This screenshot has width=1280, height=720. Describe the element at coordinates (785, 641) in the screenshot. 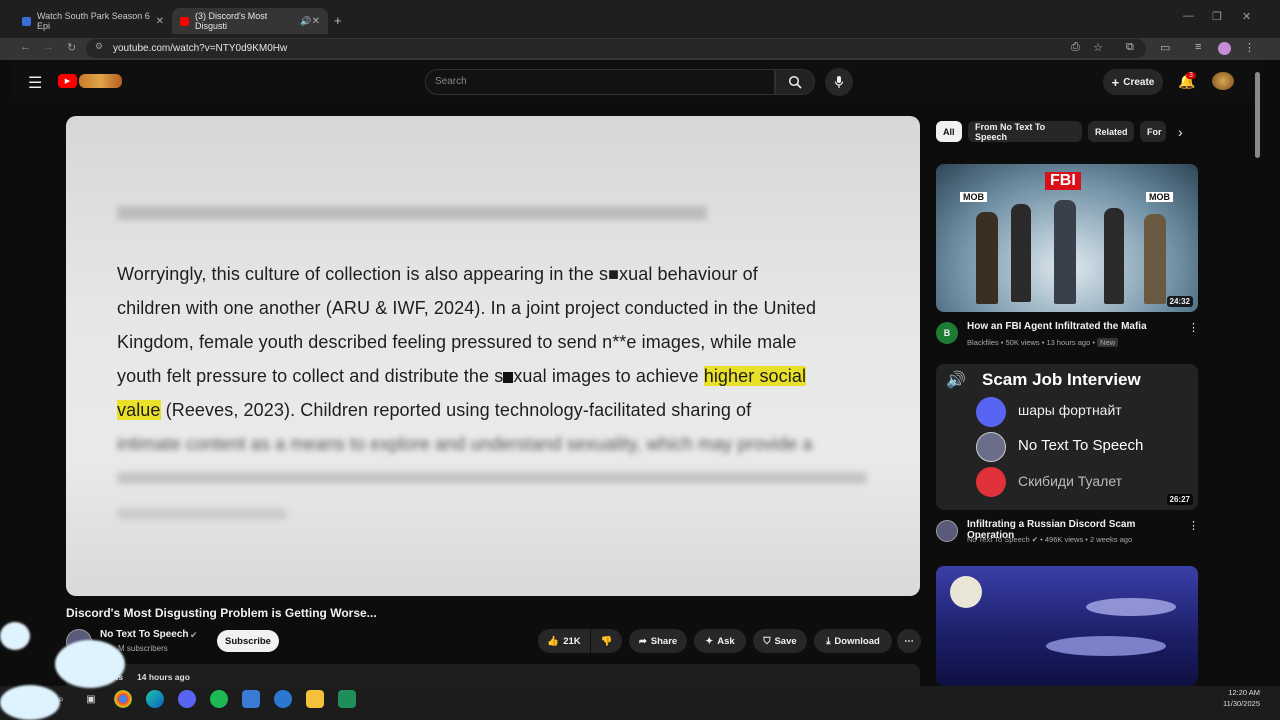

I see `save-label: Save` at that location.